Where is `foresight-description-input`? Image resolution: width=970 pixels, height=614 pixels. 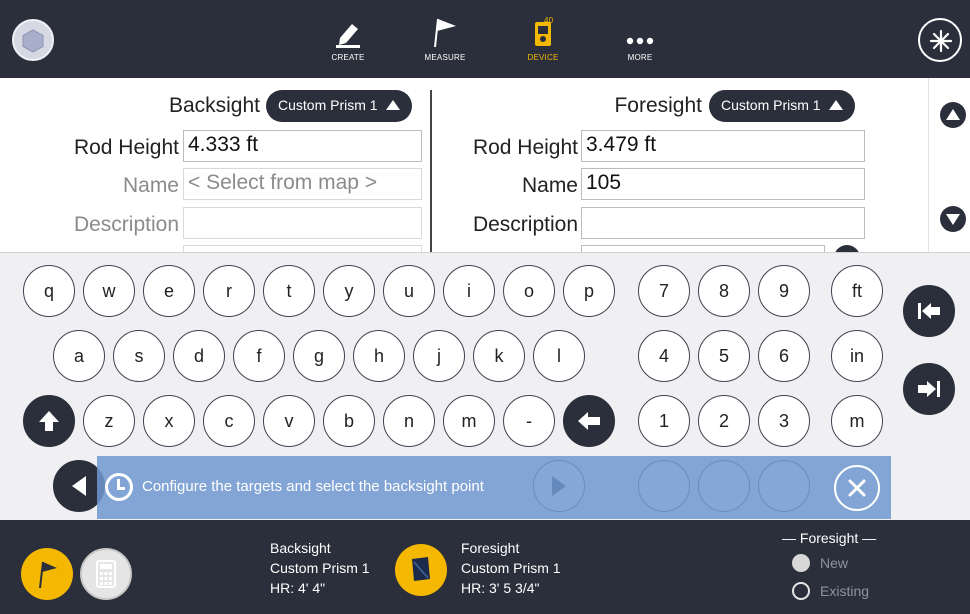
foresight-description-input is located at coordinates (723, 223).